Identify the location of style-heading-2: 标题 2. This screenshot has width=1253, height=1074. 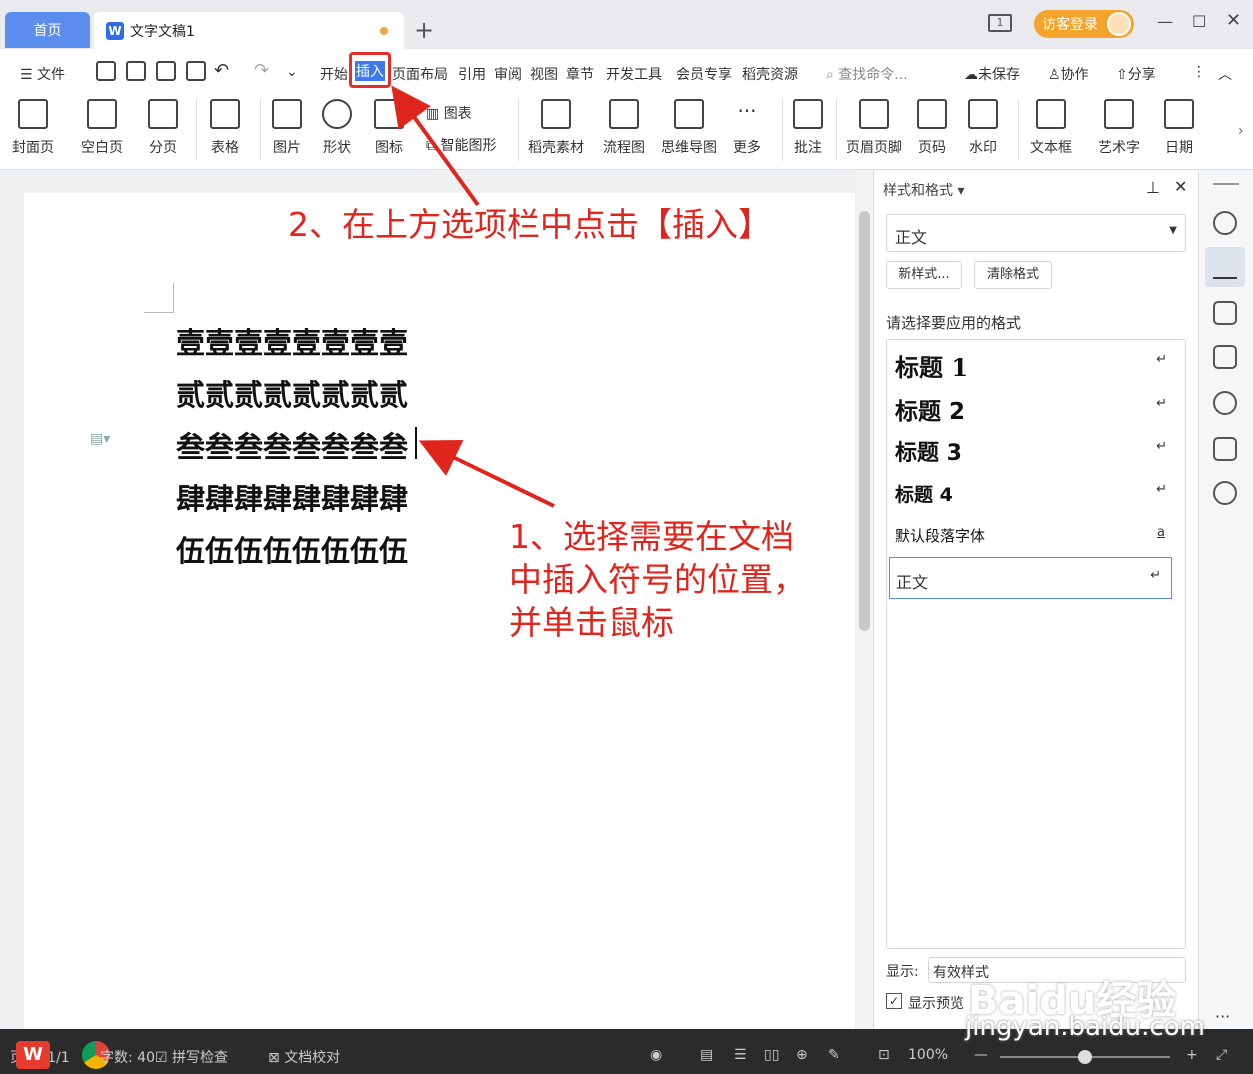
(930, 409).